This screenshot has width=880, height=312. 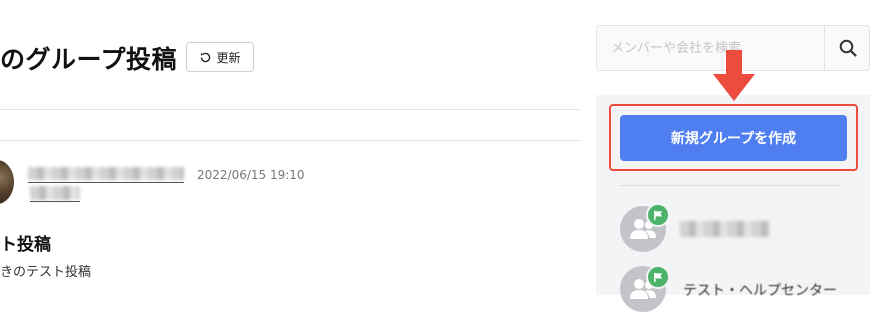 I want to click on search-icon, so click(x=848, y=48).